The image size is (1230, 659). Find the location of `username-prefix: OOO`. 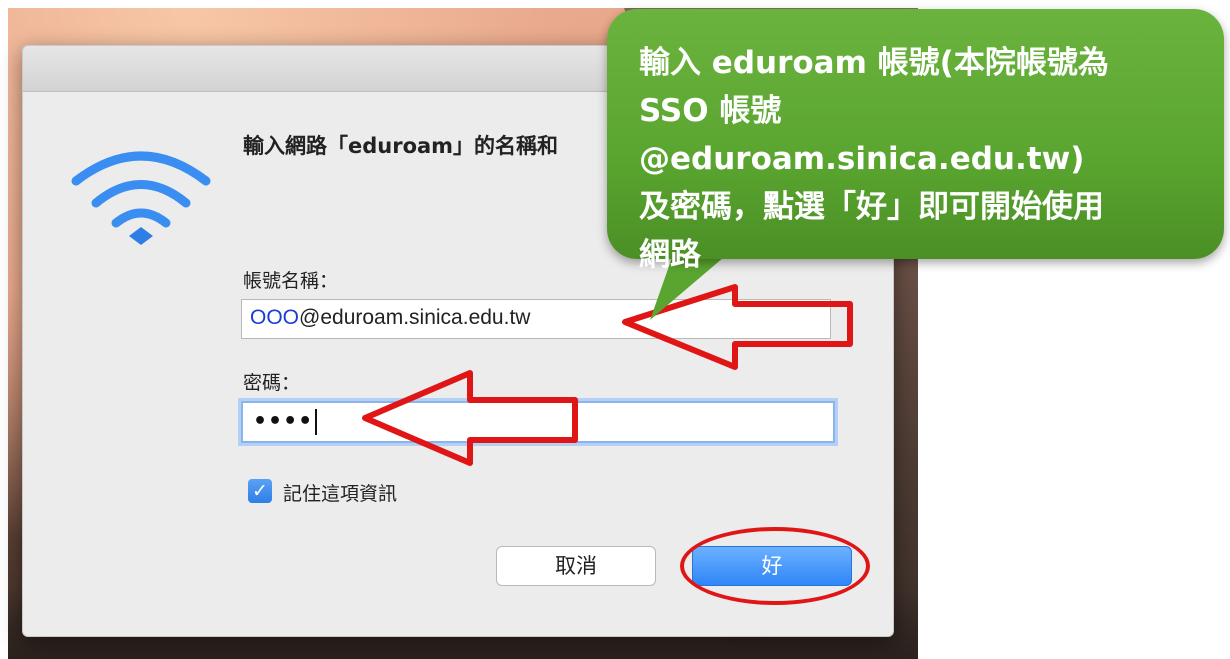

username-prefix: OOO is located at coordinates (275, 317).